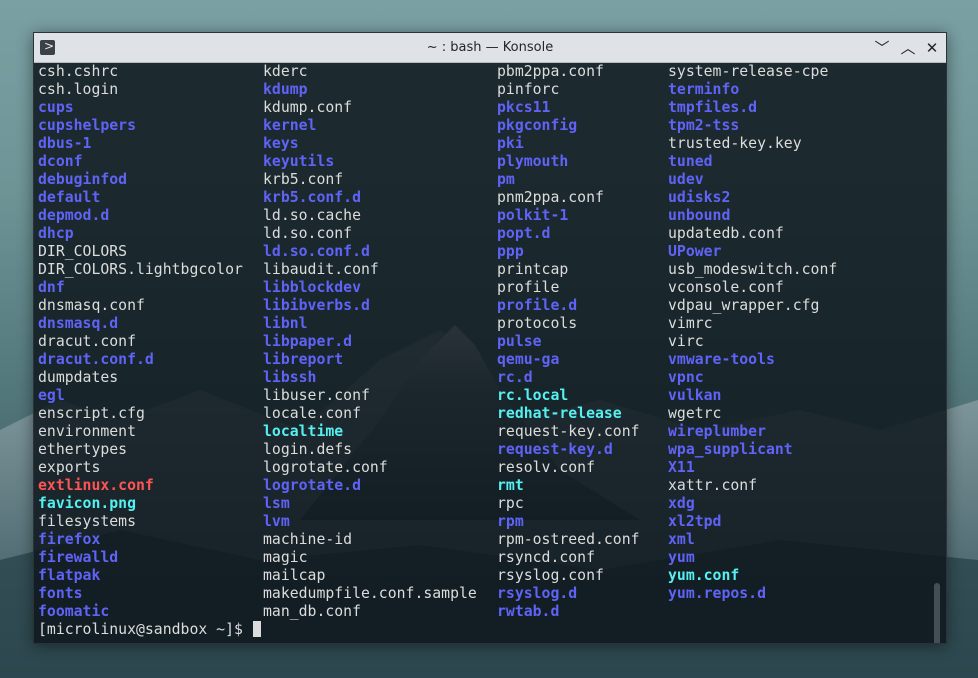 Image resolution: width=978 pixels, height=678 pixels. Describe the element at coordinates (686, 179) in the screenshot. I see `listing-entry: udev` at that location.